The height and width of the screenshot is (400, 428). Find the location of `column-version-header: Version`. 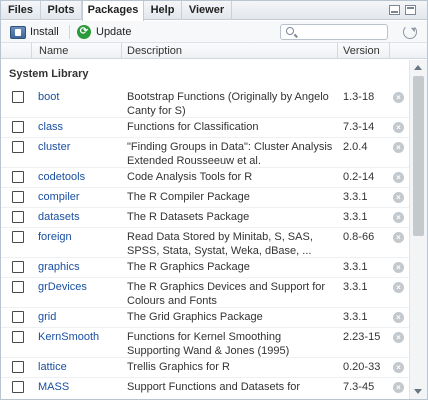

column-version-header: Version is located at coordinates (361, 51).